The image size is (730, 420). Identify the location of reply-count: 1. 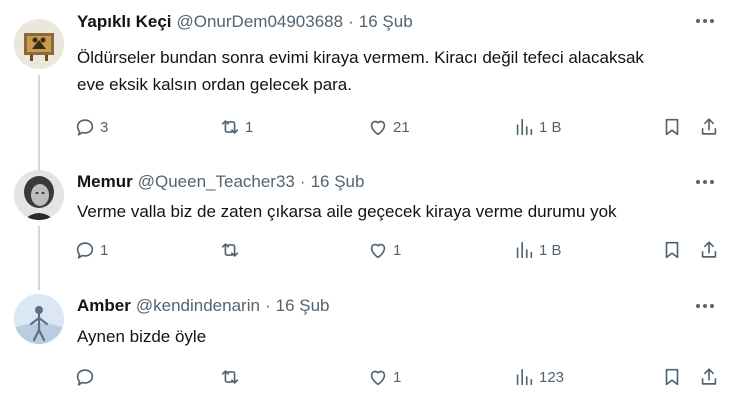
(104, 250).